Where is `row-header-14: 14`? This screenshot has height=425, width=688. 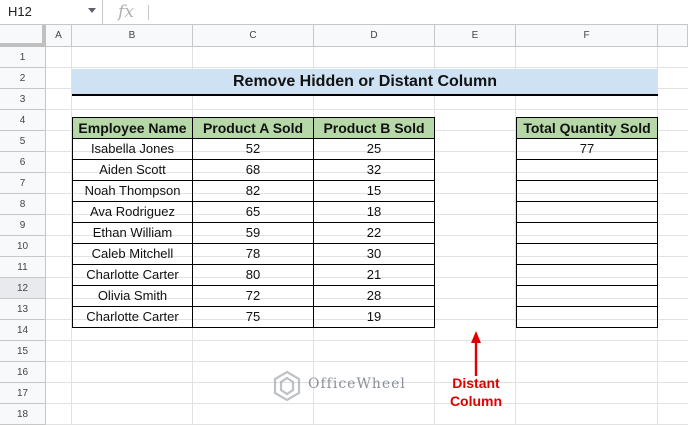 row-header-14: 14 is located at coordinates (23, 330).